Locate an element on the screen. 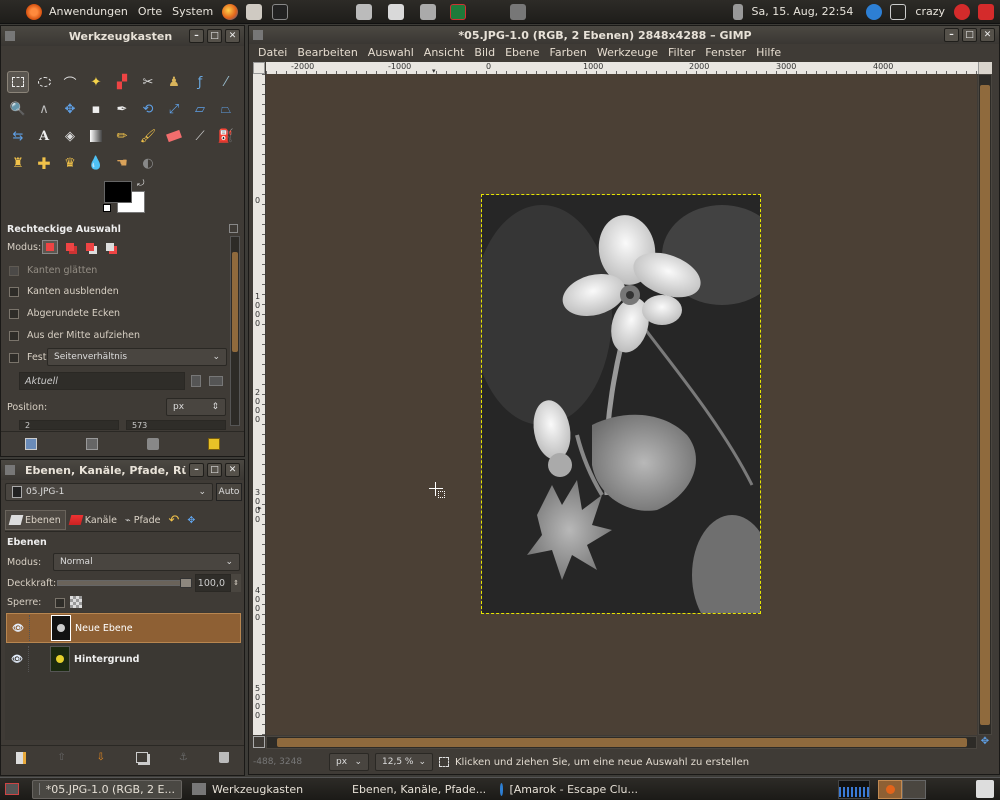  zoom-select: 12,5 % ⌄ is located at coordinates (404, 762).